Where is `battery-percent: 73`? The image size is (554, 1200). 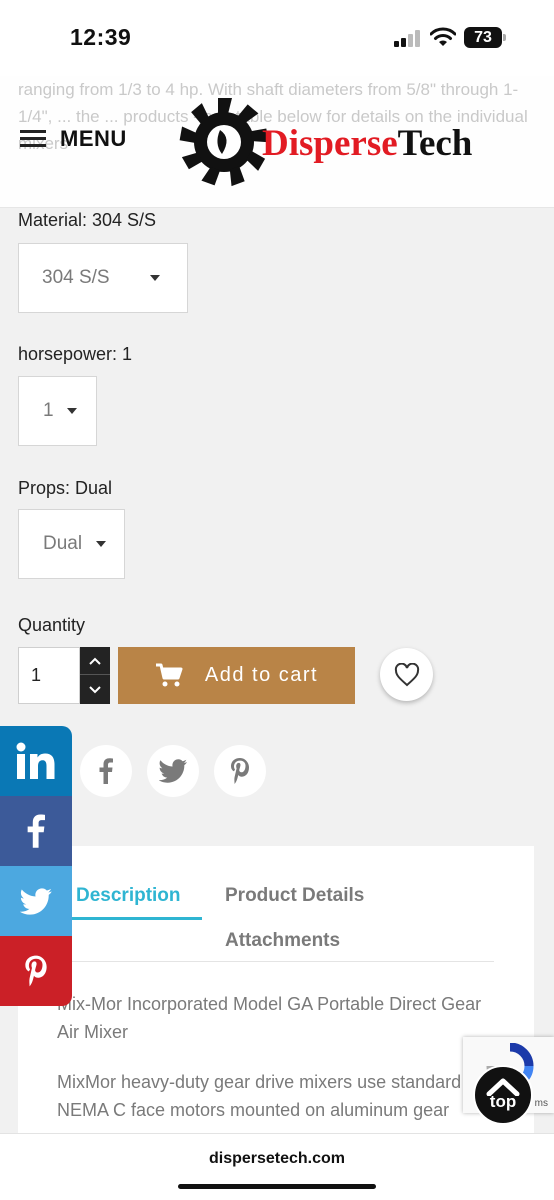
battery-percent: 73 is located at coordinates (483, 37).